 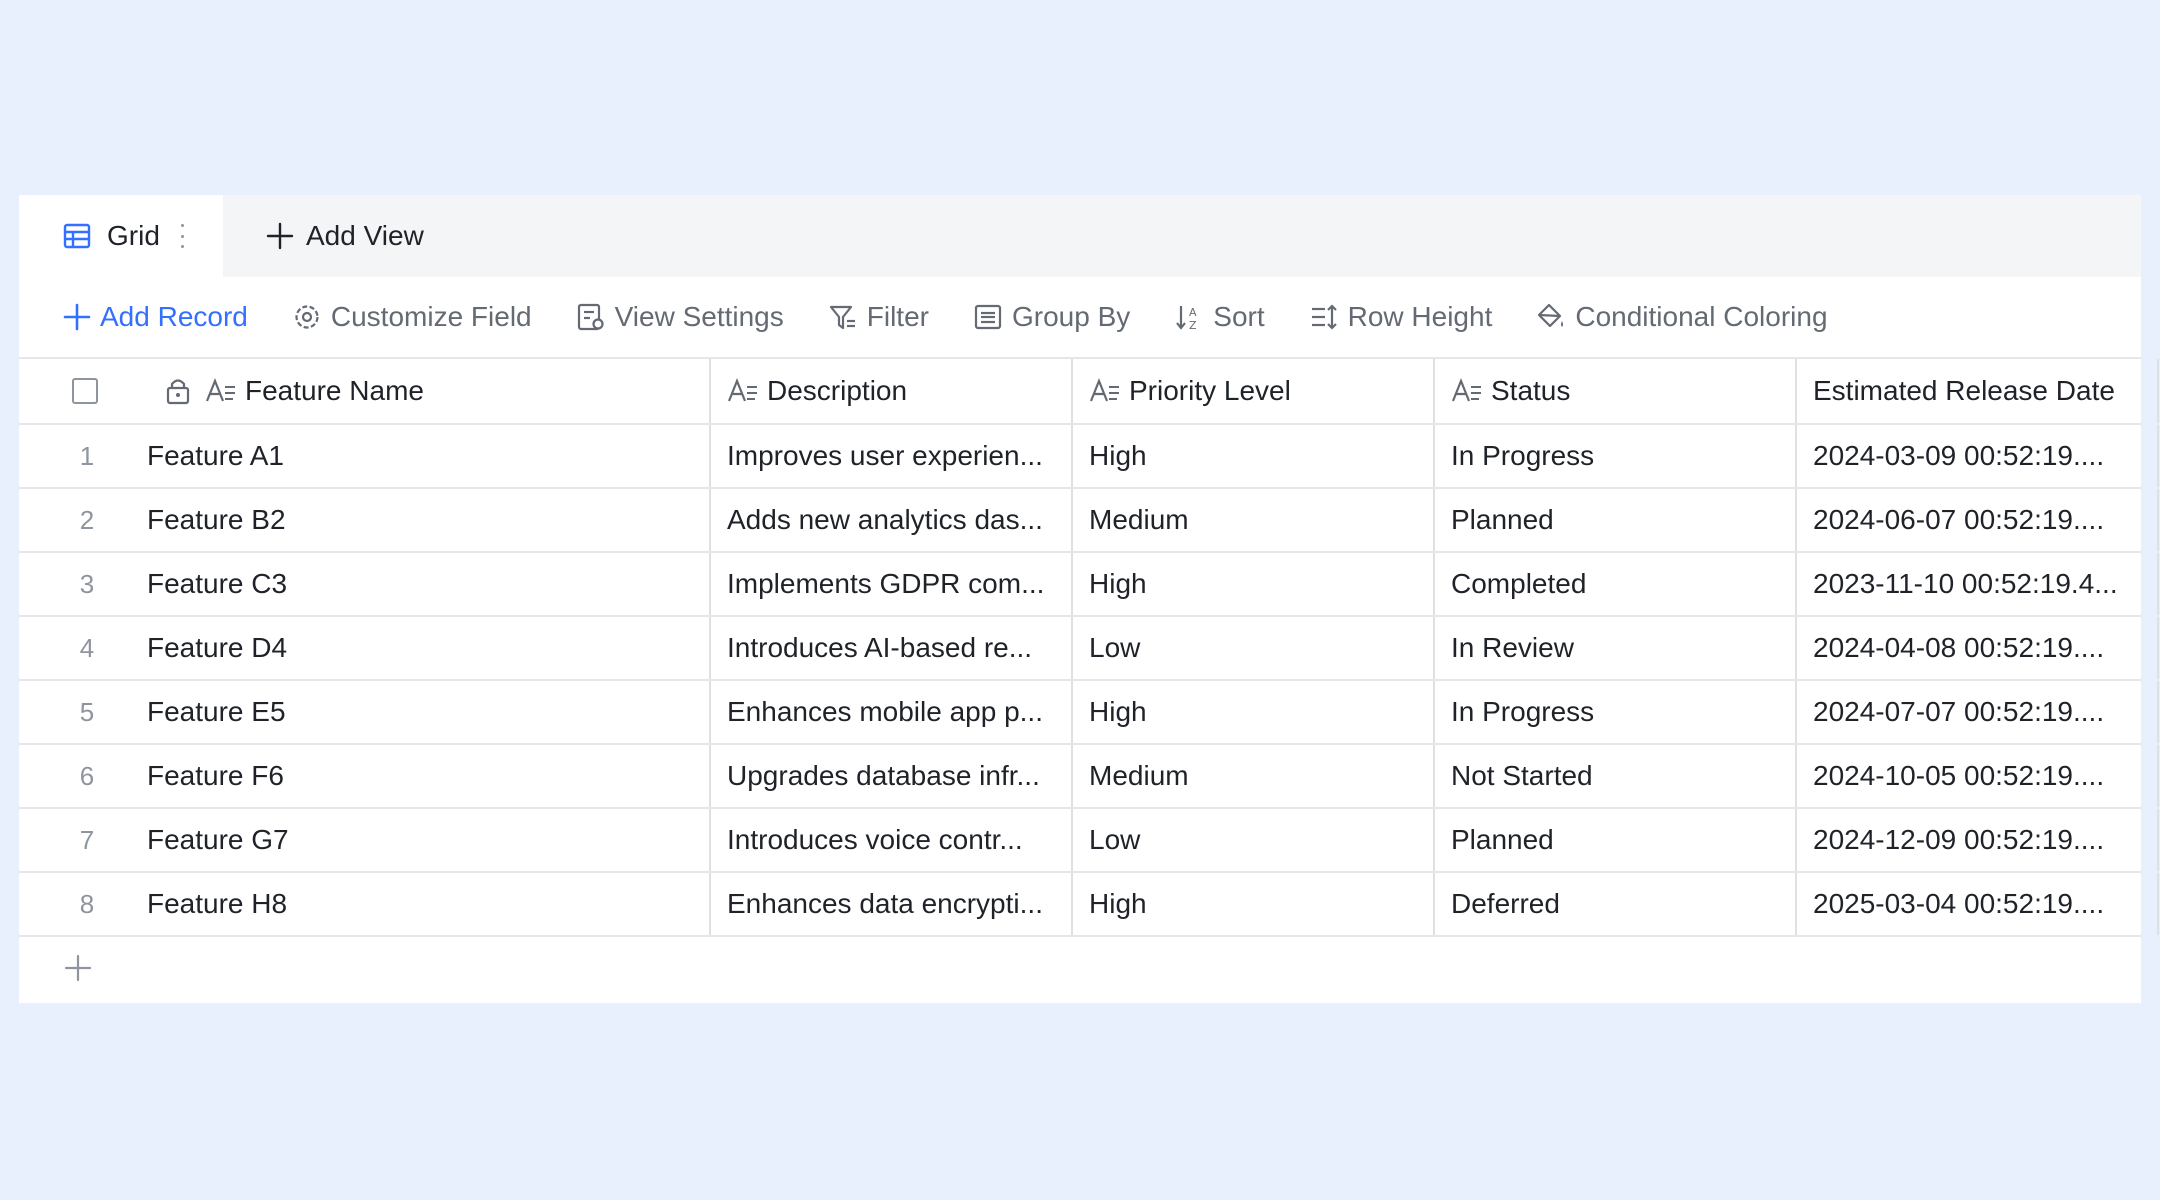 I want to click on lock-icon, so click(x=178, y=392).